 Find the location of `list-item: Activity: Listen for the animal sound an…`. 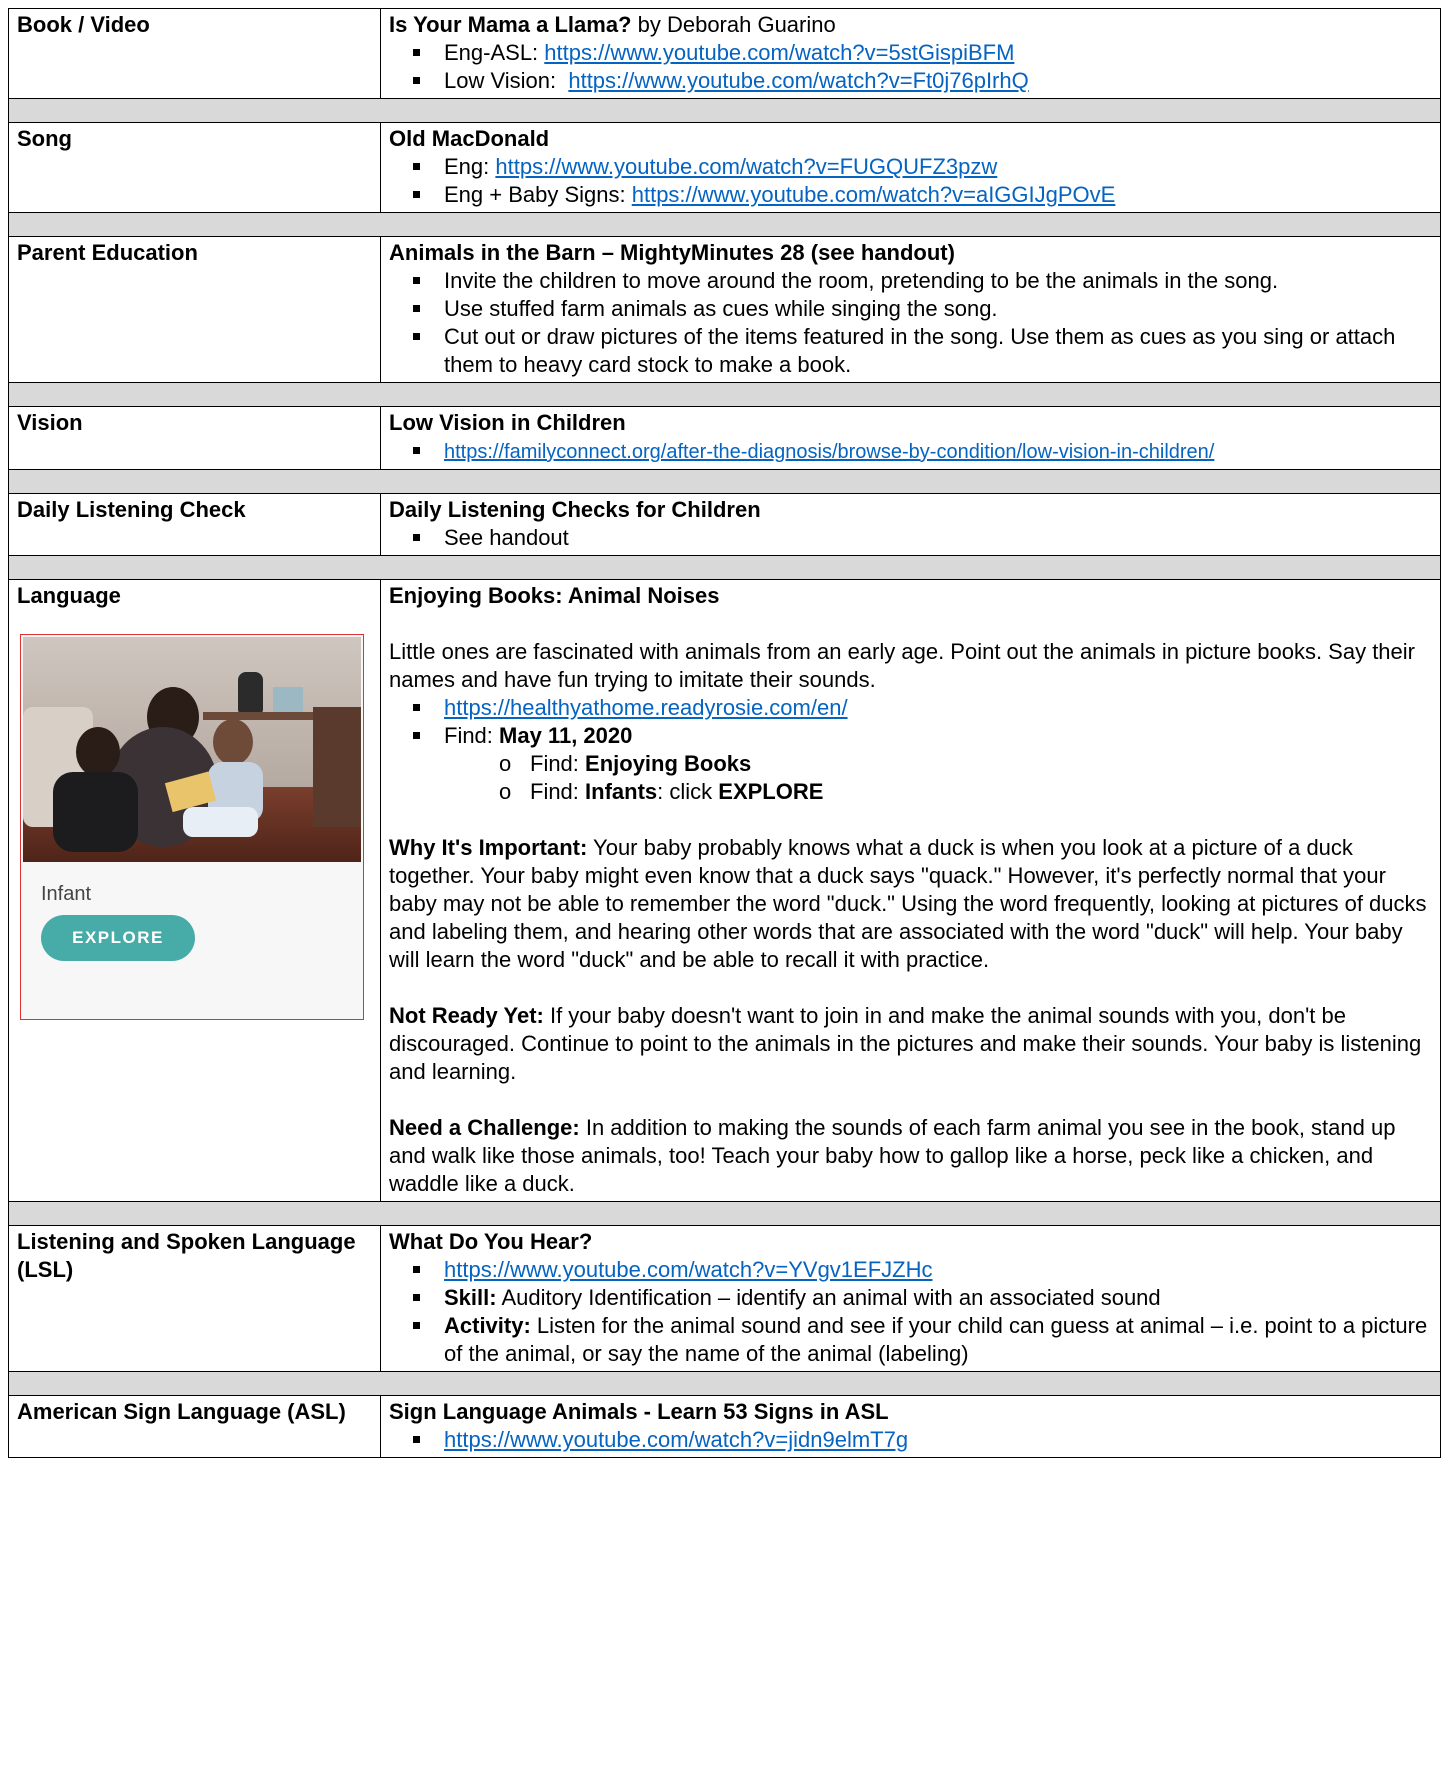

list-item: Activity: Listen for the animal sound an… is located at coordinates (922, 1340).